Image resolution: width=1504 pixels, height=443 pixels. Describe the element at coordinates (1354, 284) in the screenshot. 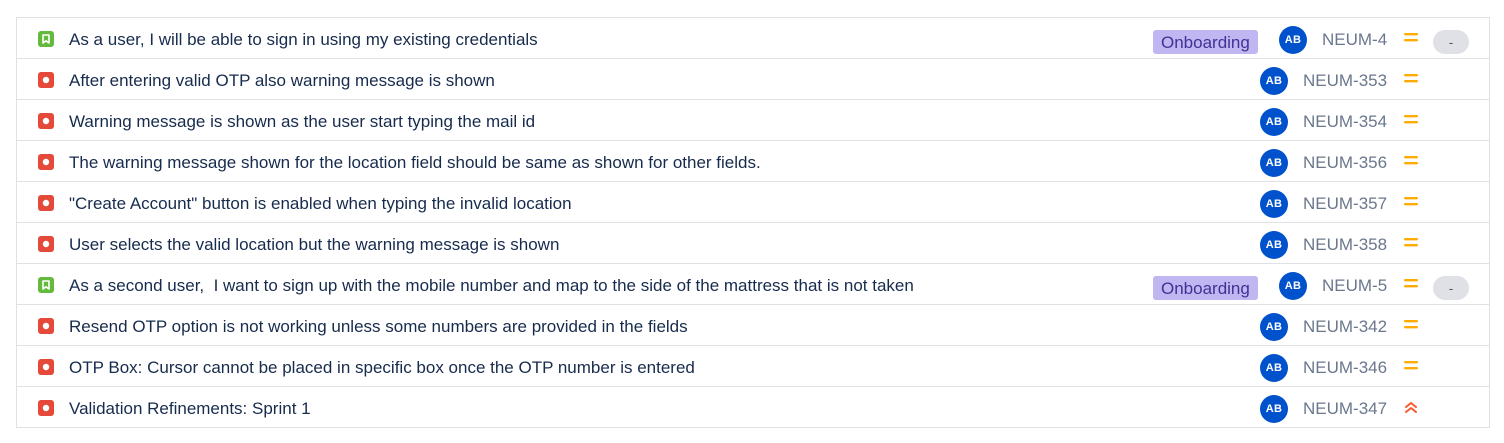

I see `issue-key: NEUM-5` at that location.